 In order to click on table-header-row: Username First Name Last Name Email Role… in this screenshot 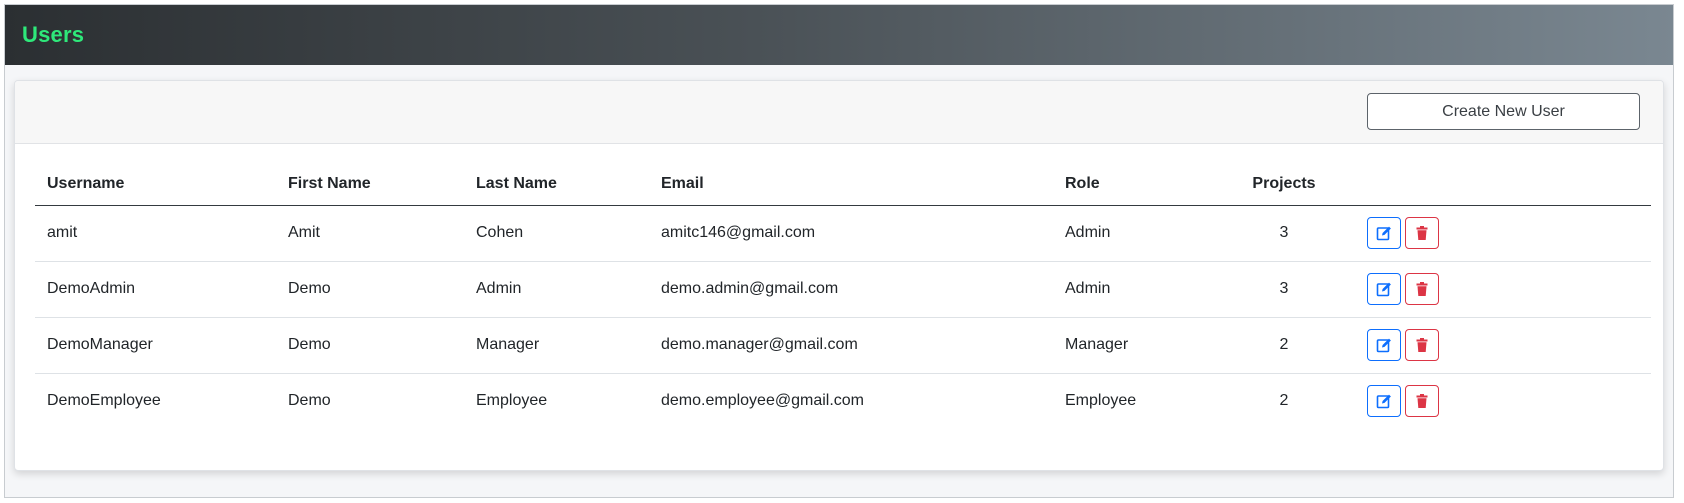, I will do `click(843, 184)`.